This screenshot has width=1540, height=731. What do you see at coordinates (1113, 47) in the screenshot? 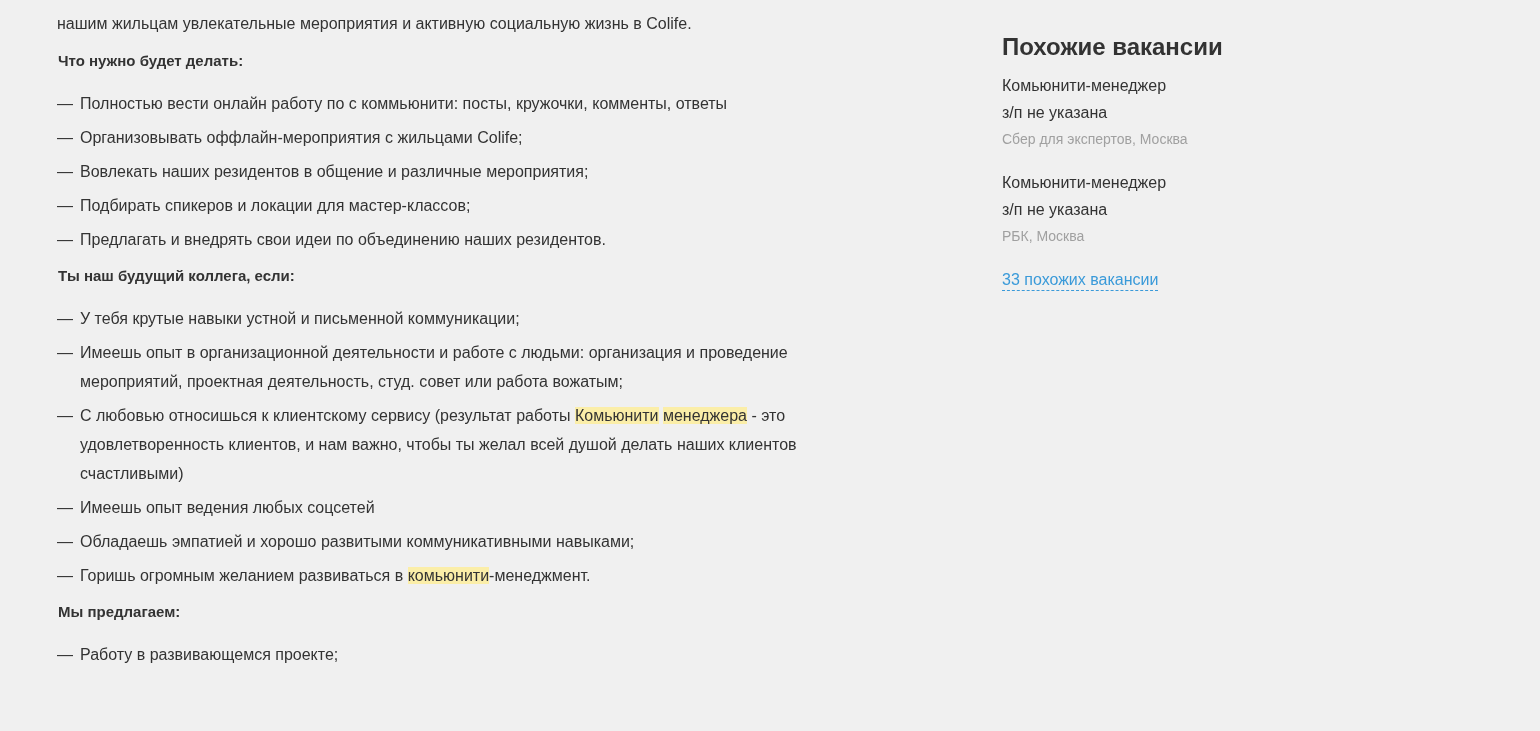
I see `section-title: Похожие вакансии` at bounding box center [1113, 47].